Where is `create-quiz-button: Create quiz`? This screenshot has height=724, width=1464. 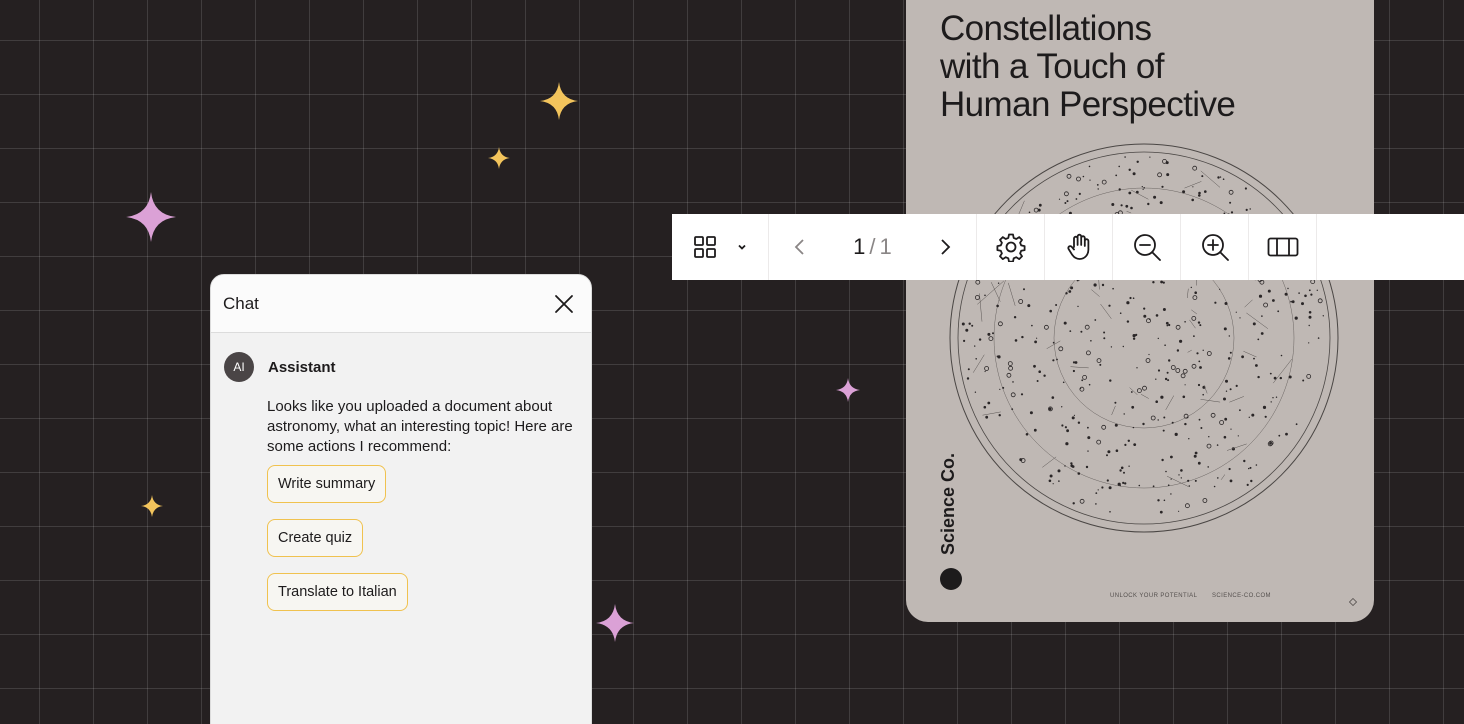
create-quiz-button: Create quiz is located at coordinates (315, 538).